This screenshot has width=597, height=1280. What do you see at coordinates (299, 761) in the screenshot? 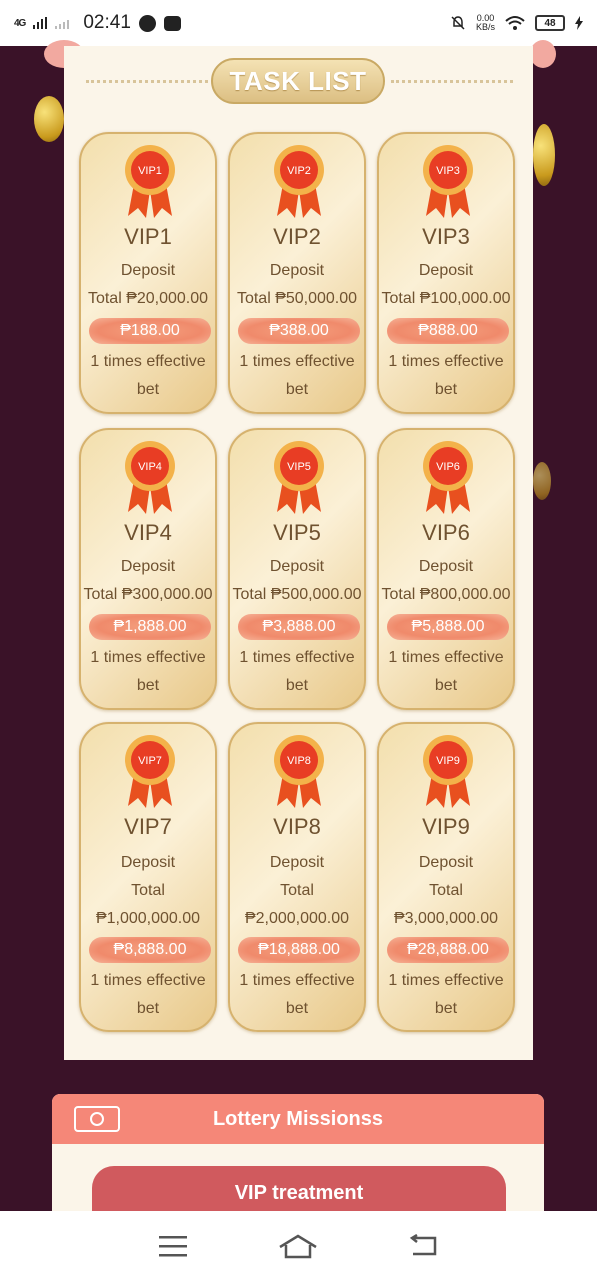
I see `medal-label: VIP8` at bounding box center [299, 761].